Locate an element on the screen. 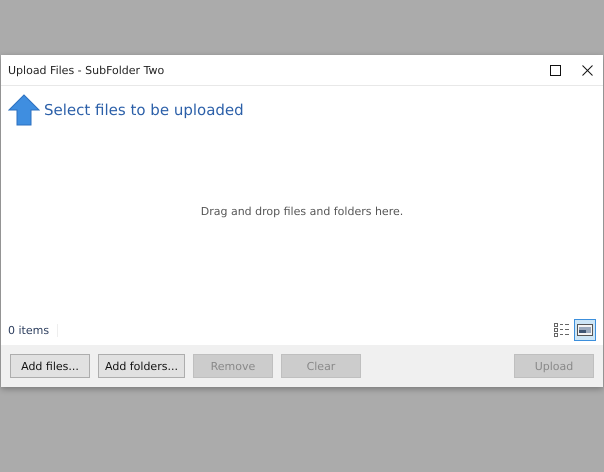 The height and width of the screenshot is (472, 604). window-title: Upload Files - SubFolder Two is located at coordinates (87, 70).